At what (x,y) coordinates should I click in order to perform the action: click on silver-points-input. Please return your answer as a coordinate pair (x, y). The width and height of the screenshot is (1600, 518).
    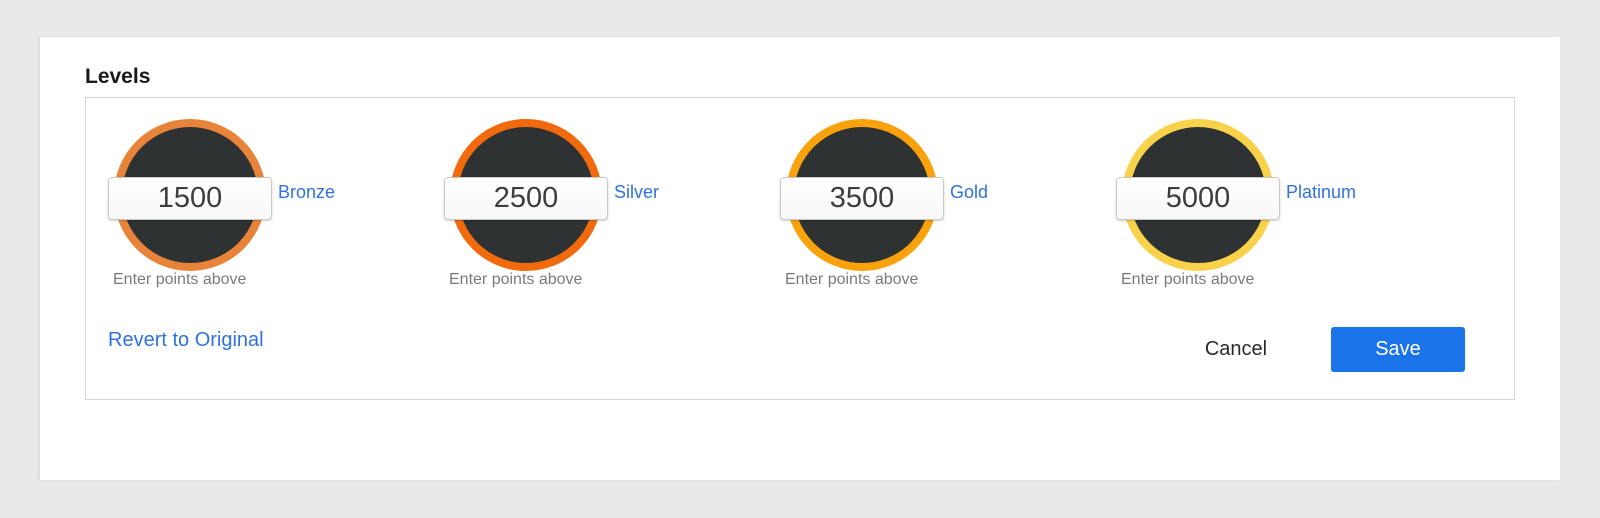
    Looking at the image, I should click on (526, 198).